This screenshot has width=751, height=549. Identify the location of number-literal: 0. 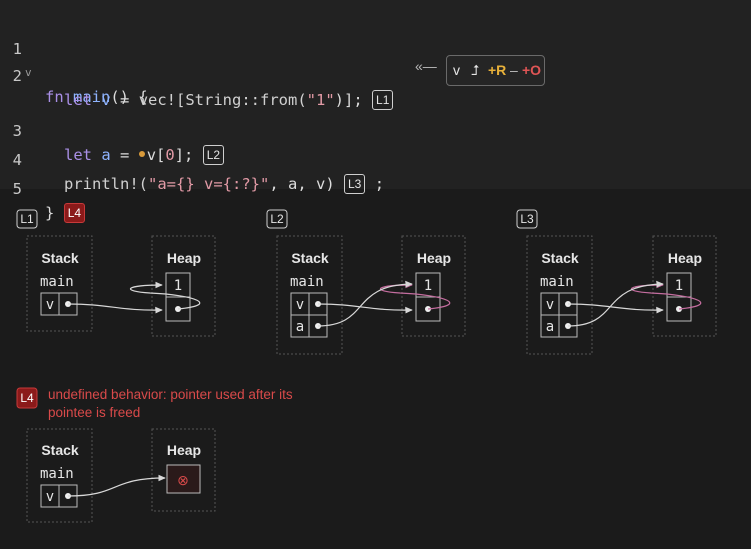
(170, 155).